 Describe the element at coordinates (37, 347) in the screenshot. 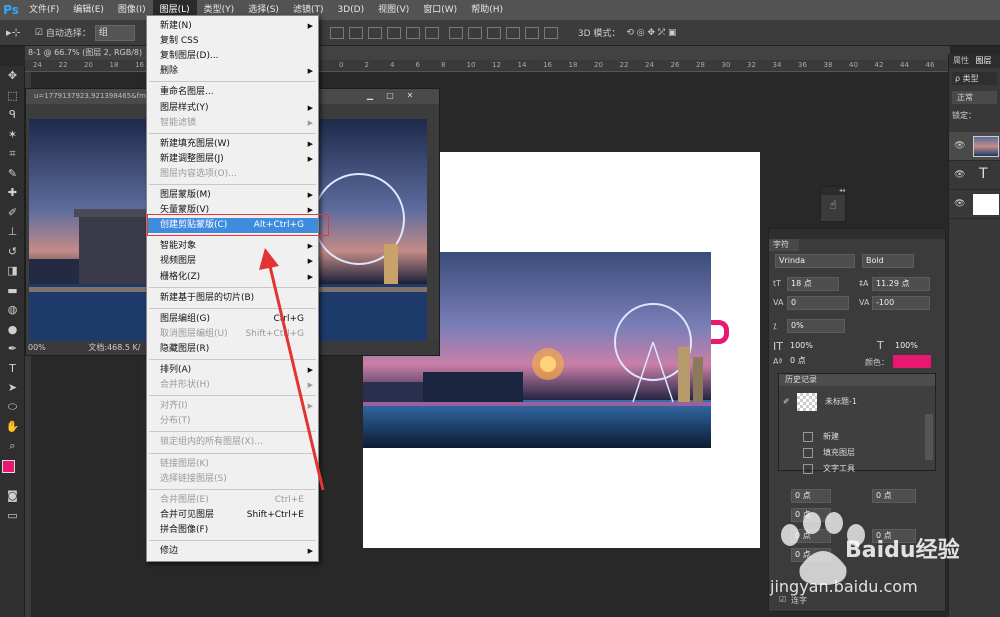

I see `zoom-level: 00%` at that location.